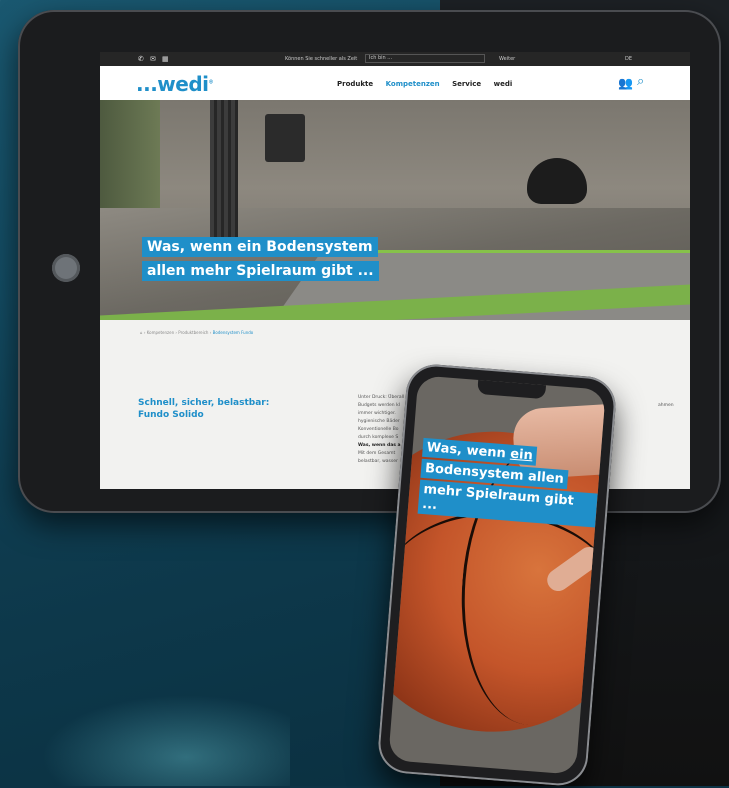  I want to click on body-trailing: ahmen, so click(666, 405).